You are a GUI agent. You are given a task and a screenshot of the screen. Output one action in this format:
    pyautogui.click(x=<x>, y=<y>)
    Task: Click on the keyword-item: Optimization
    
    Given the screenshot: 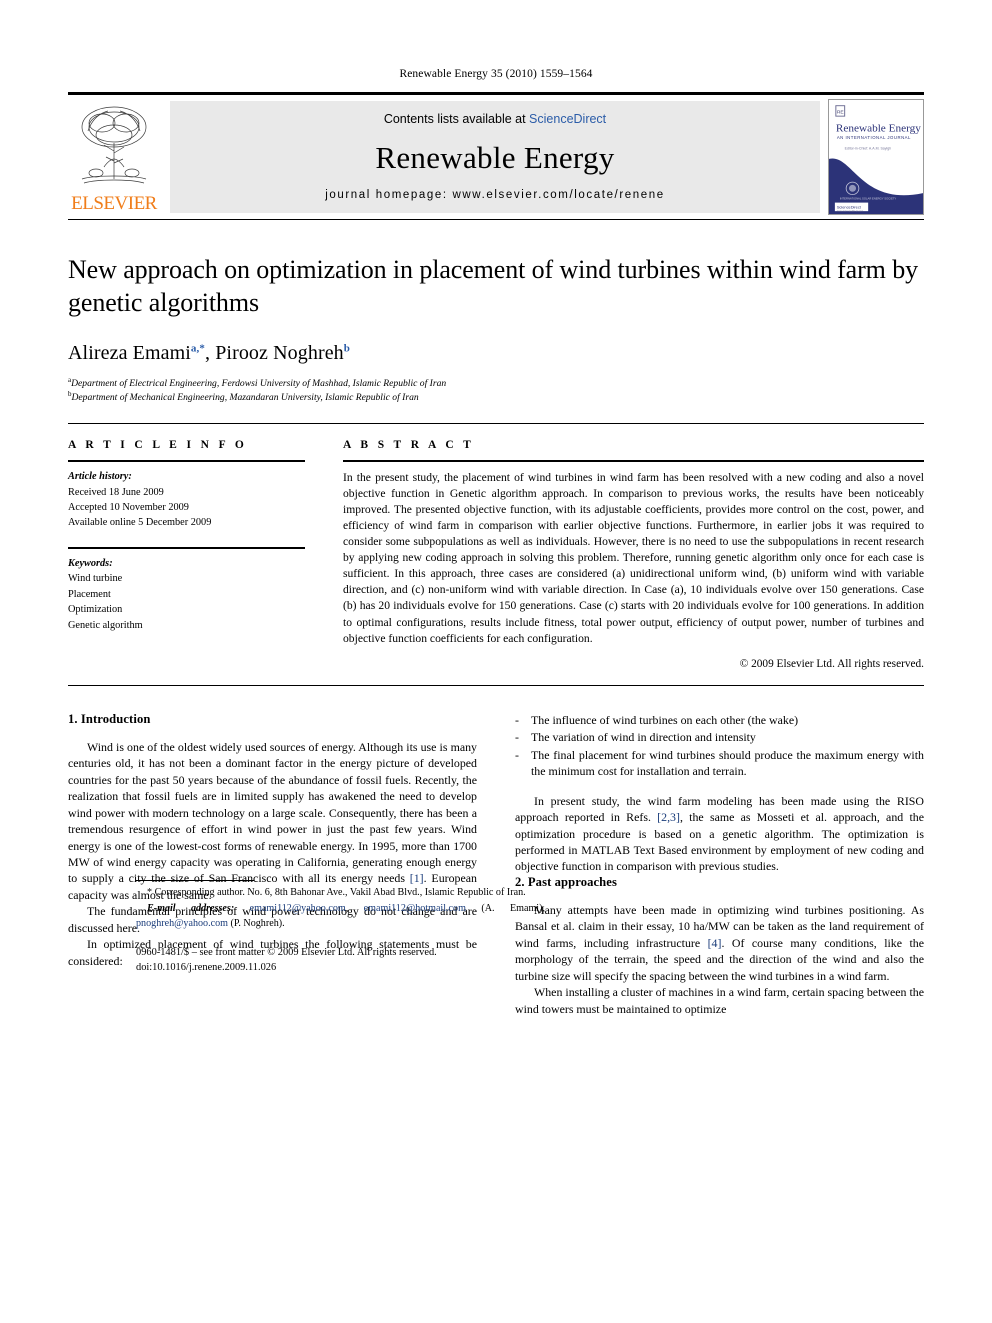 What is the action you would take?
    pyautogui.click(x=95, y=610)
    